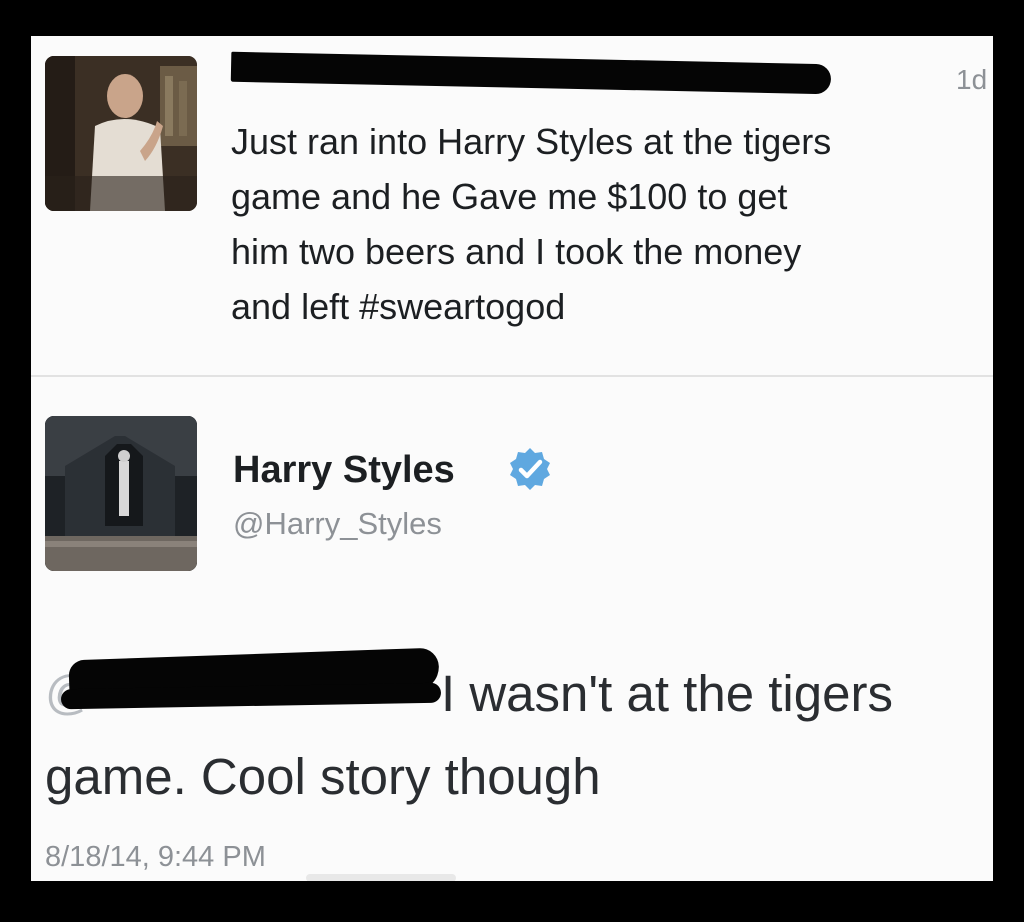 This screenshot has width=1024, height=922. What do you see at coordinates (344, 470) in the screenshot?
I see `display-name: Harry Styles` at bounding box center [344, 470].